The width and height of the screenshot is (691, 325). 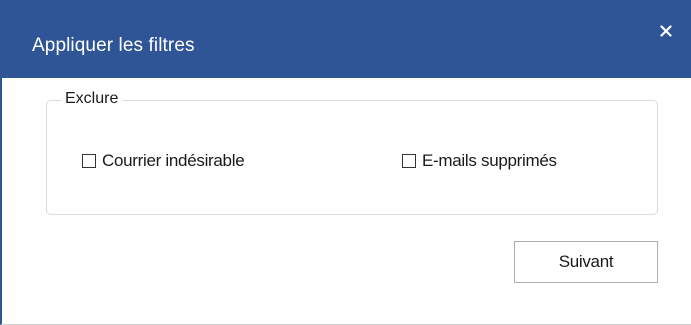 What do you see at coordinates (586, 262) in the screenshot?
I see `next-button: Suivant` at bounding box center [586, 262].